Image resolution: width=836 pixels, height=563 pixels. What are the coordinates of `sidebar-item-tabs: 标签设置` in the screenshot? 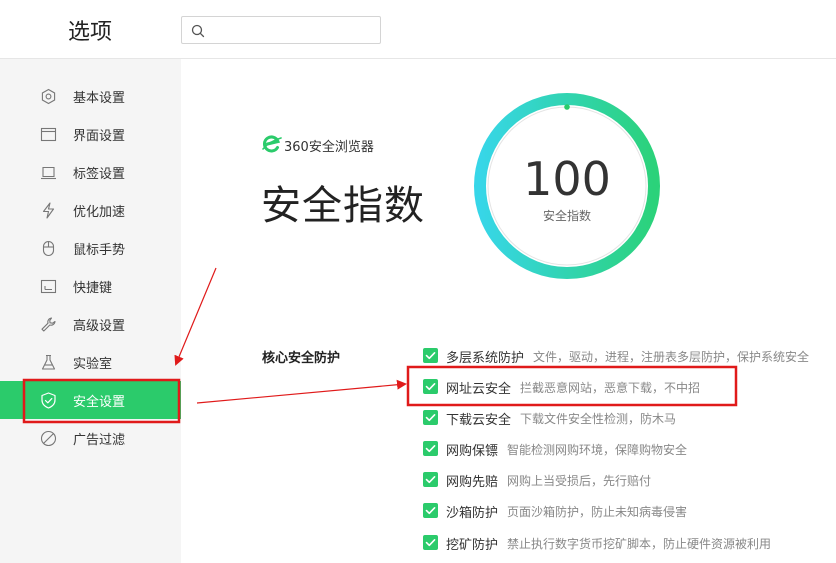 It's located at (90, 172).